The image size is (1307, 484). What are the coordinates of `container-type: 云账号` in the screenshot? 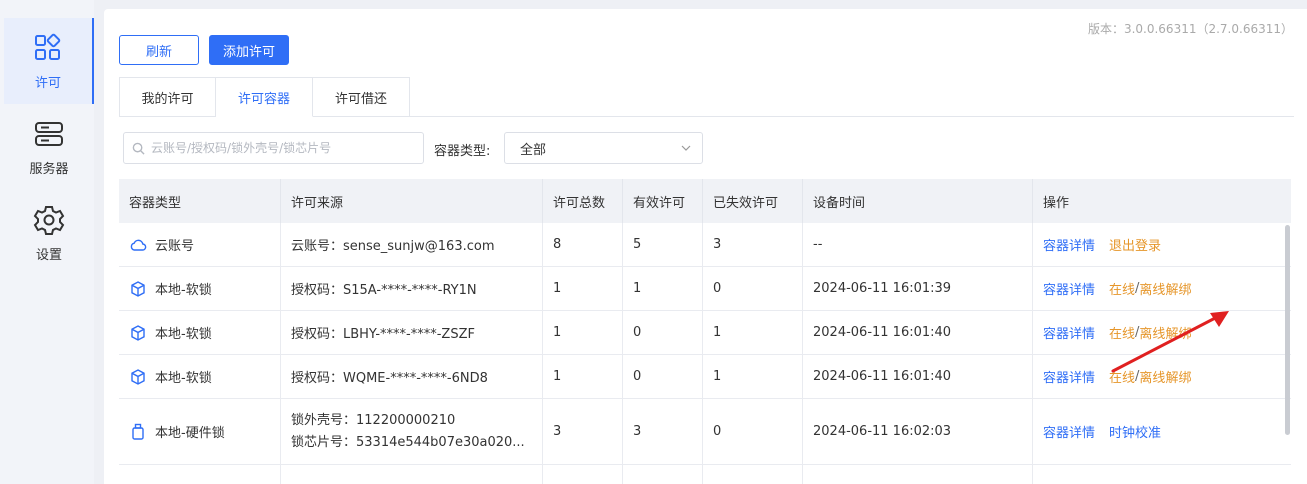 It's located at (175, 246).